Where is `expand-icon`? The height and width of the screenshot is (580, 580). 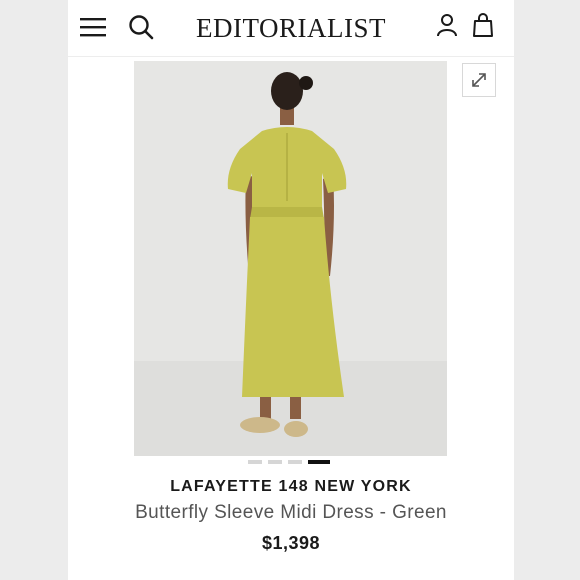
expand-icon is located at coordinates (479, 80).